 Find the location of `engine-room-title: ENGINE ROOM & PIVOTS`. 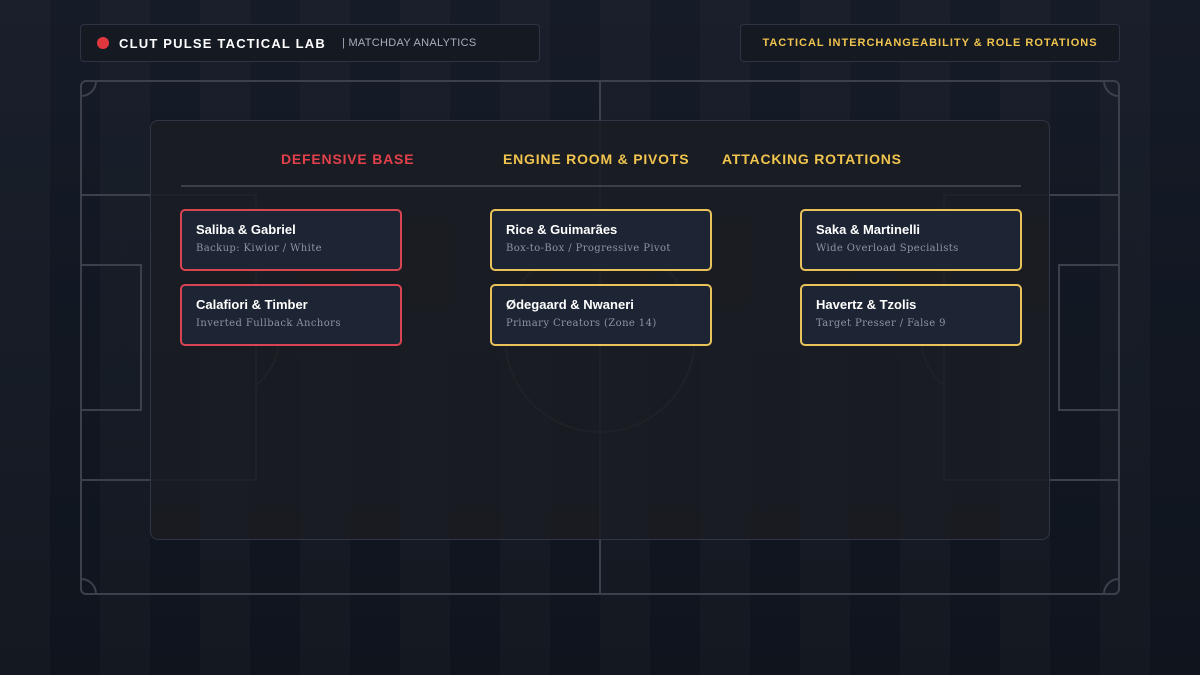

engine-room-title: ENGINE ROOM & PIVOTS is located at coordinates (596, 159).